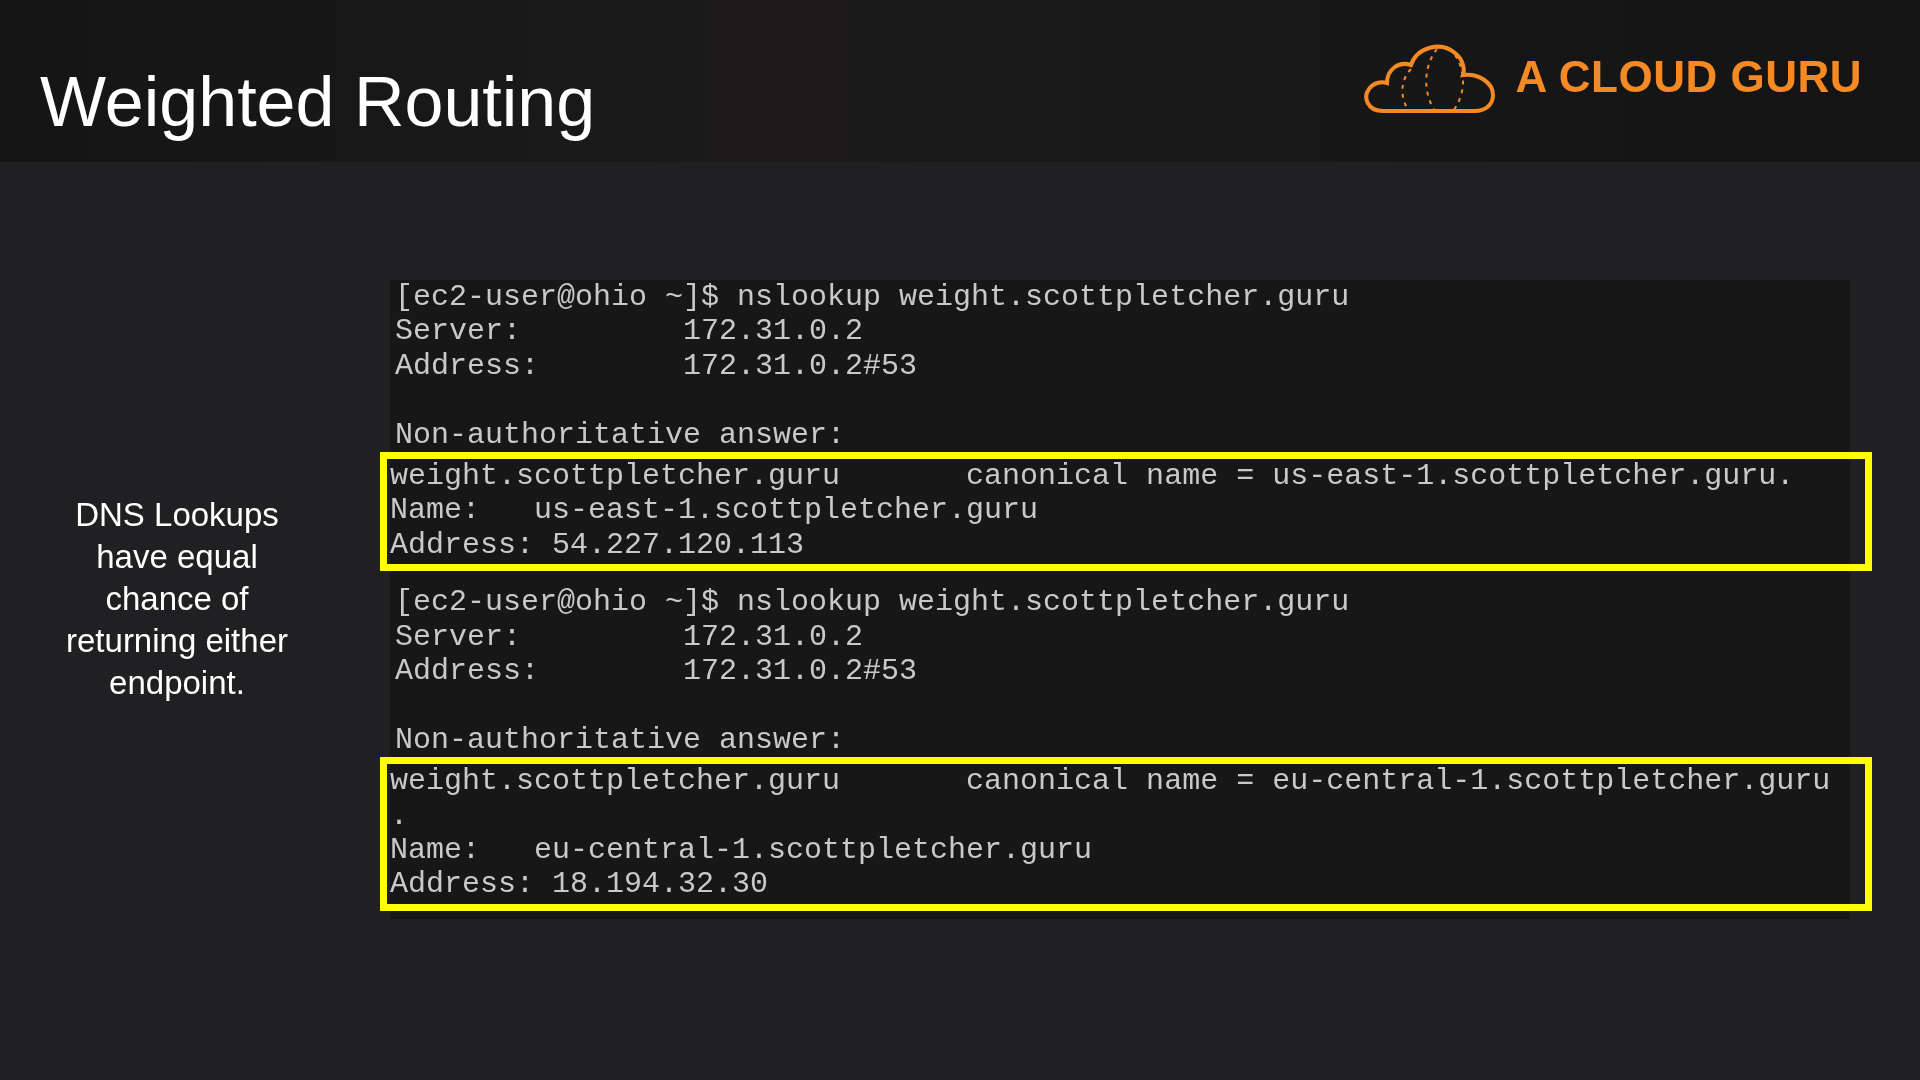  What do you see at coordinates (741, 850) in the screenshot?
I see `terminal-line: Name: eu-central-1.scottpletcher.guru` at bounding box center [741, 850].